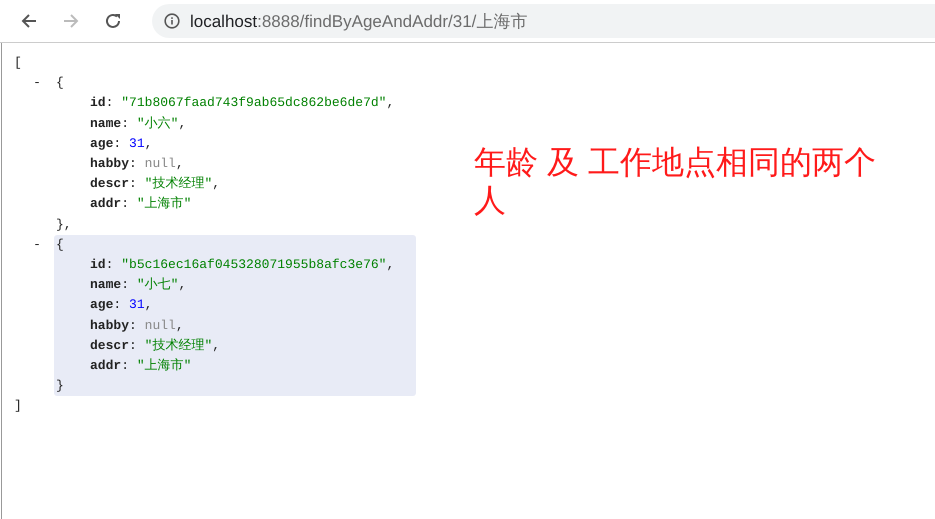 The height and width of the screenshot is (519, 935). I want to click on url-host: localhost, so click(224, 21).